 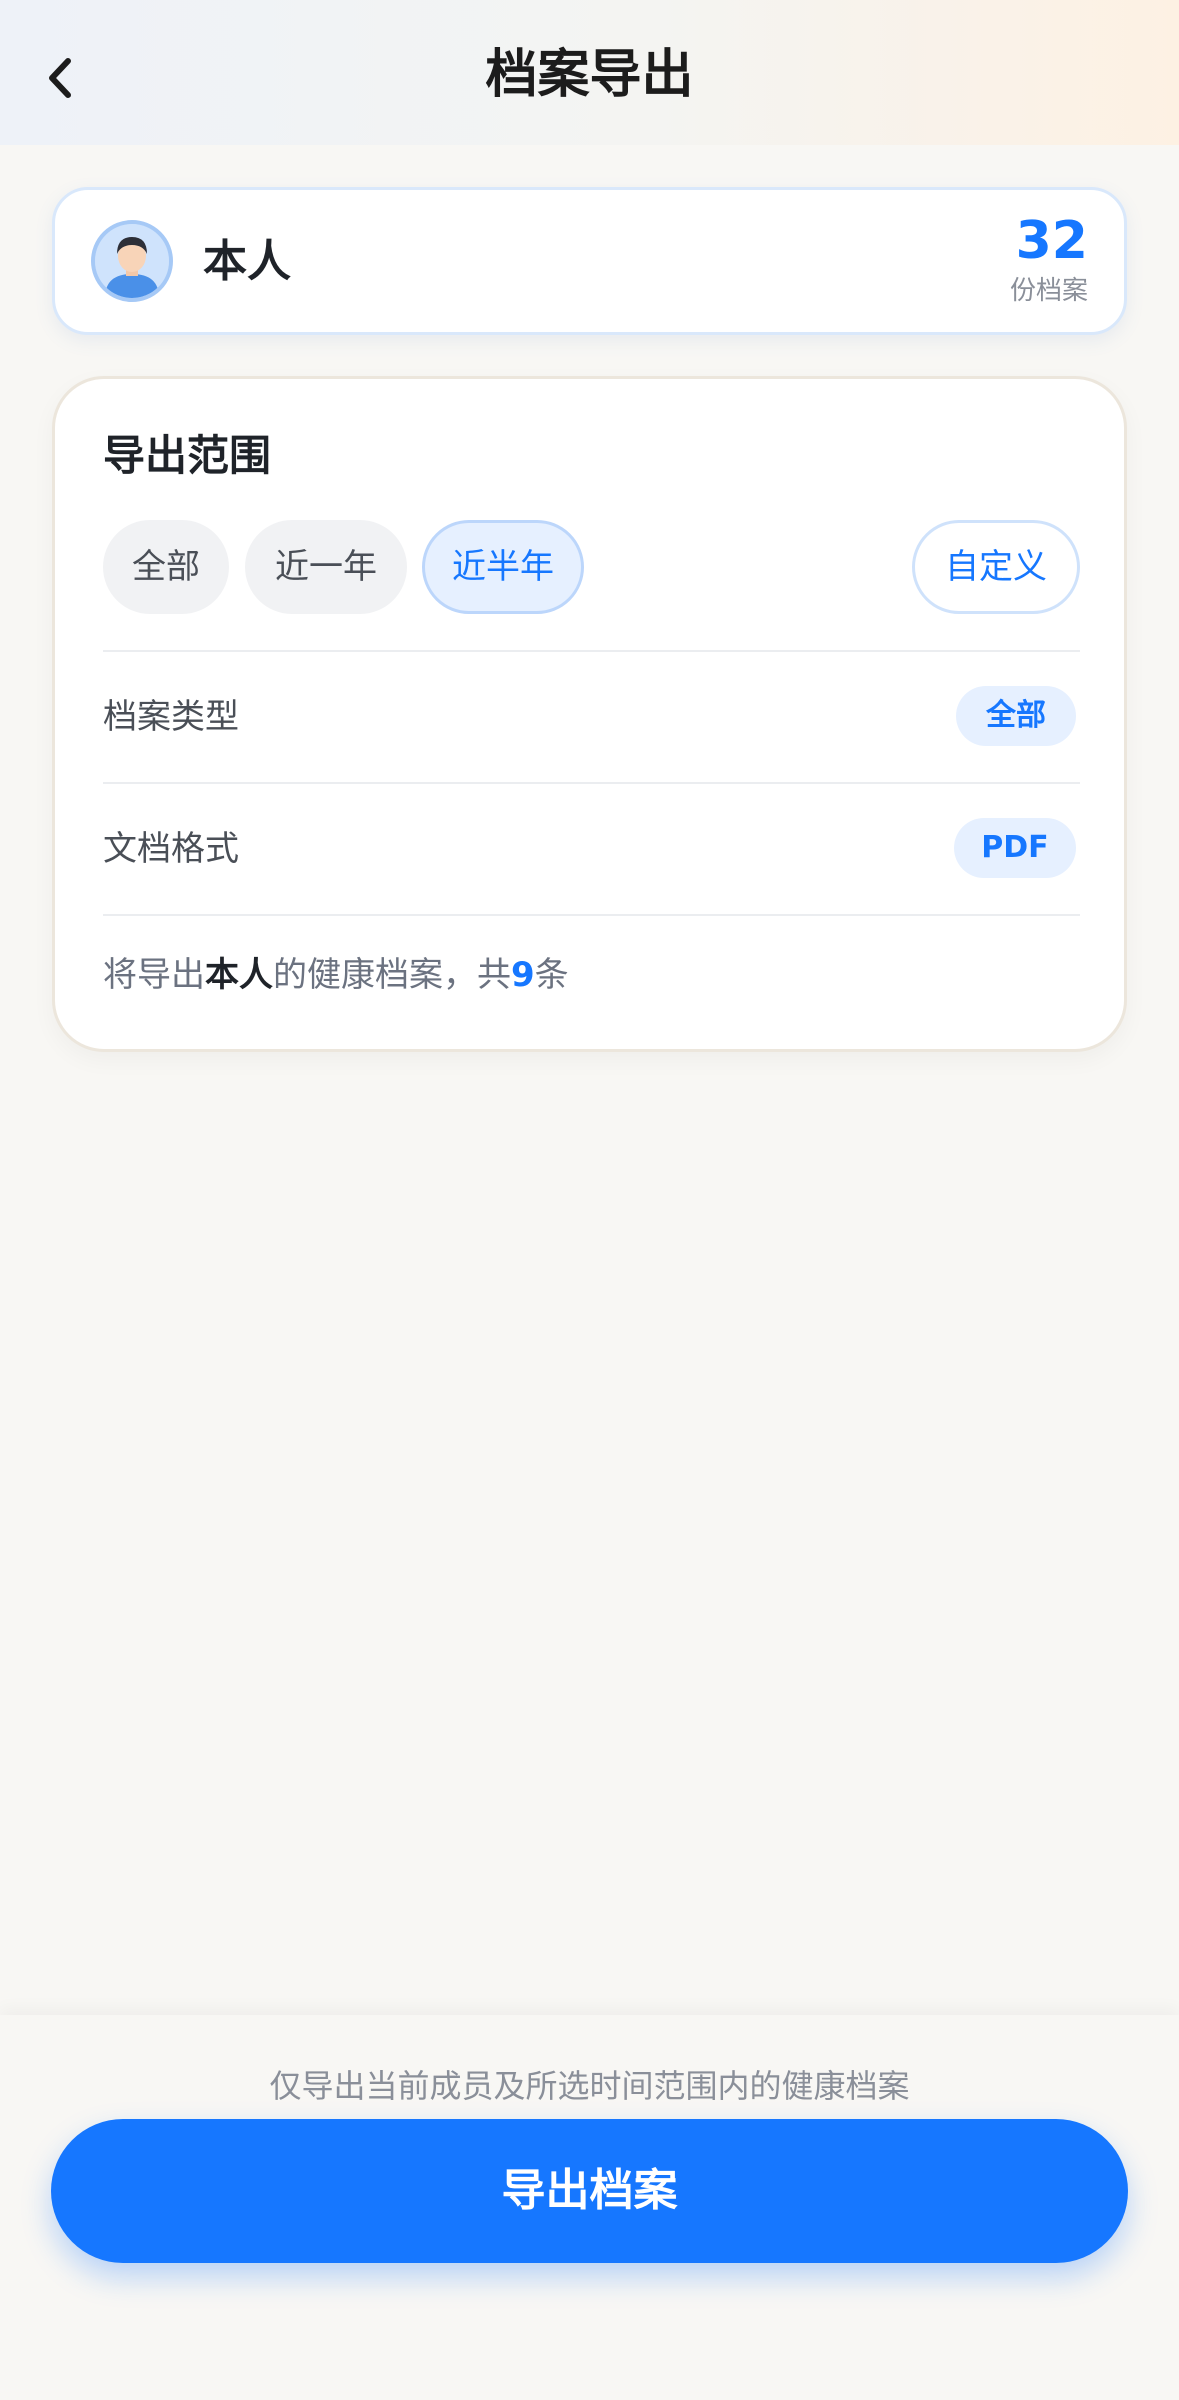 I want to click on range-option-all: 全部, so click(x=166, y=567).